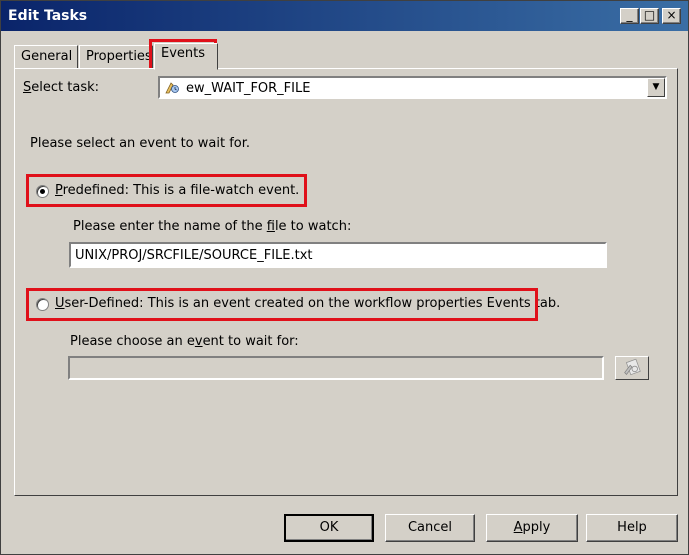 The height and width of the screenshot is (555, 689). What do you see at coordinates (430, 528) in the screenshot?
I see `cancel-button: Cancel` at bounding box center [430, 528].